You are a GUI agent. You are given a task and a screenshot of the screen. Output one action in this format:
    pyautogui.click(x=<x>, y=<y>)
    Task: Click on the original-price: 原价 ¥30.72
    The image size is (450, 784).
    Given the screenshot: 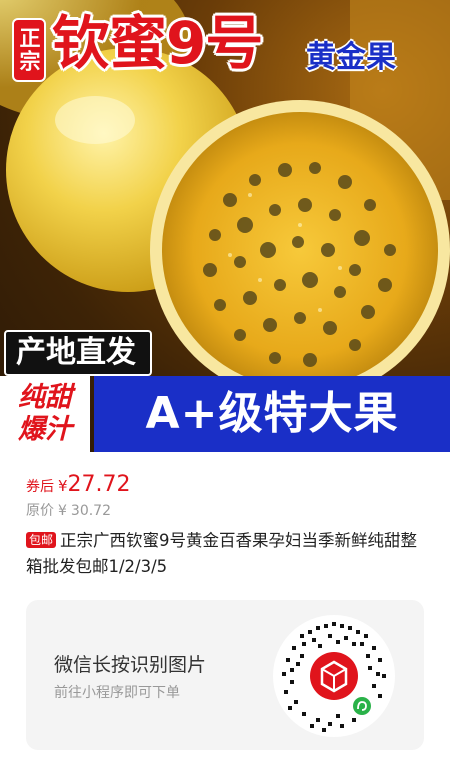 What is the action you would take?
    pyautogui.click(x=70, y=510)
    